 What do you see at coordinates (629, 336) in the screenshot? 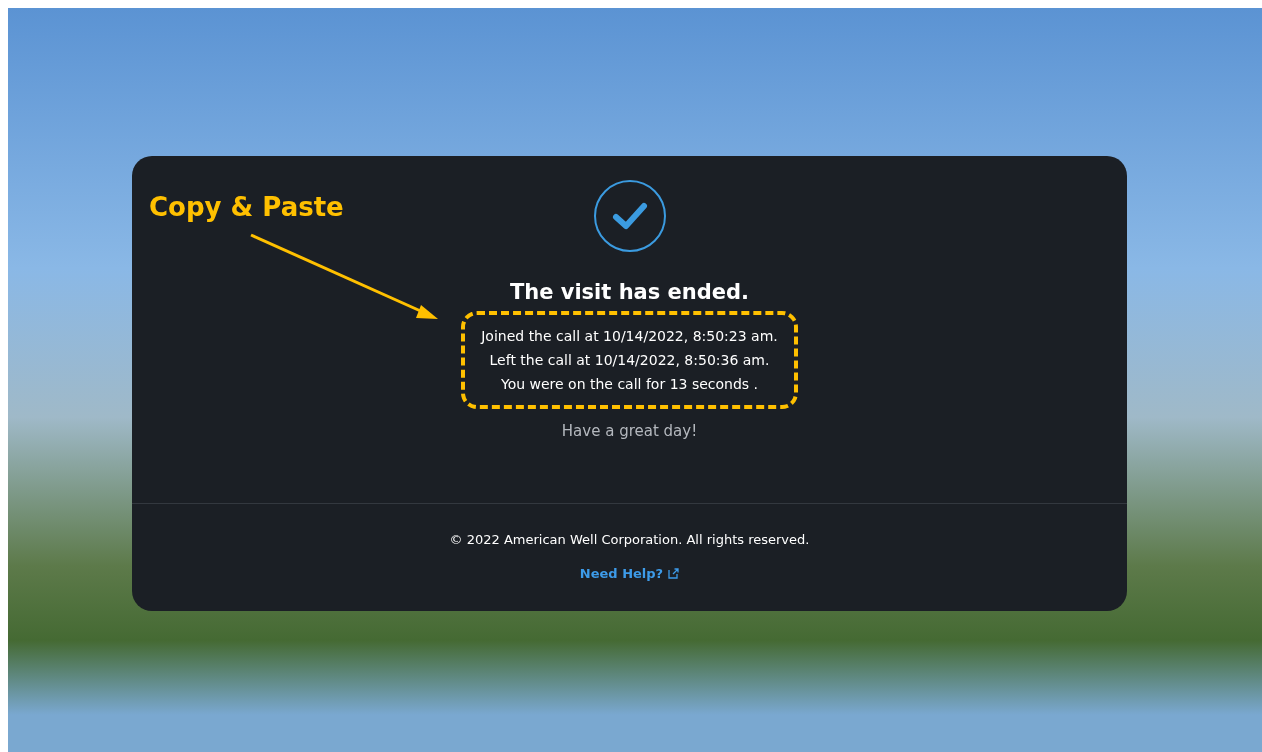
I see `call-detail-text: Joined the call at 10/14/2022, 8:50:23 am.` at bounding box center [629, 336].